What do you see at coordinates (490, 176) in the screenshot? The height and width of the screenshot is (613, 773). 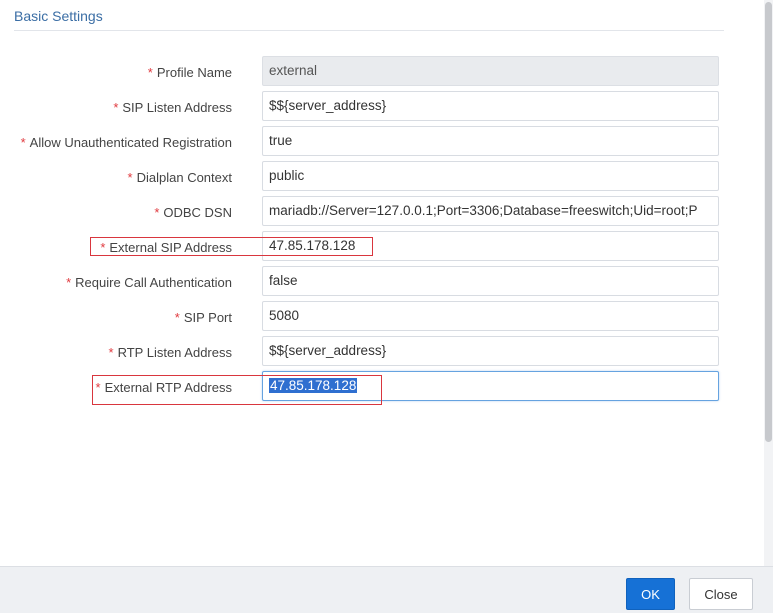 I see `dialplan-context-field: public` at bounding box center [490, 176].